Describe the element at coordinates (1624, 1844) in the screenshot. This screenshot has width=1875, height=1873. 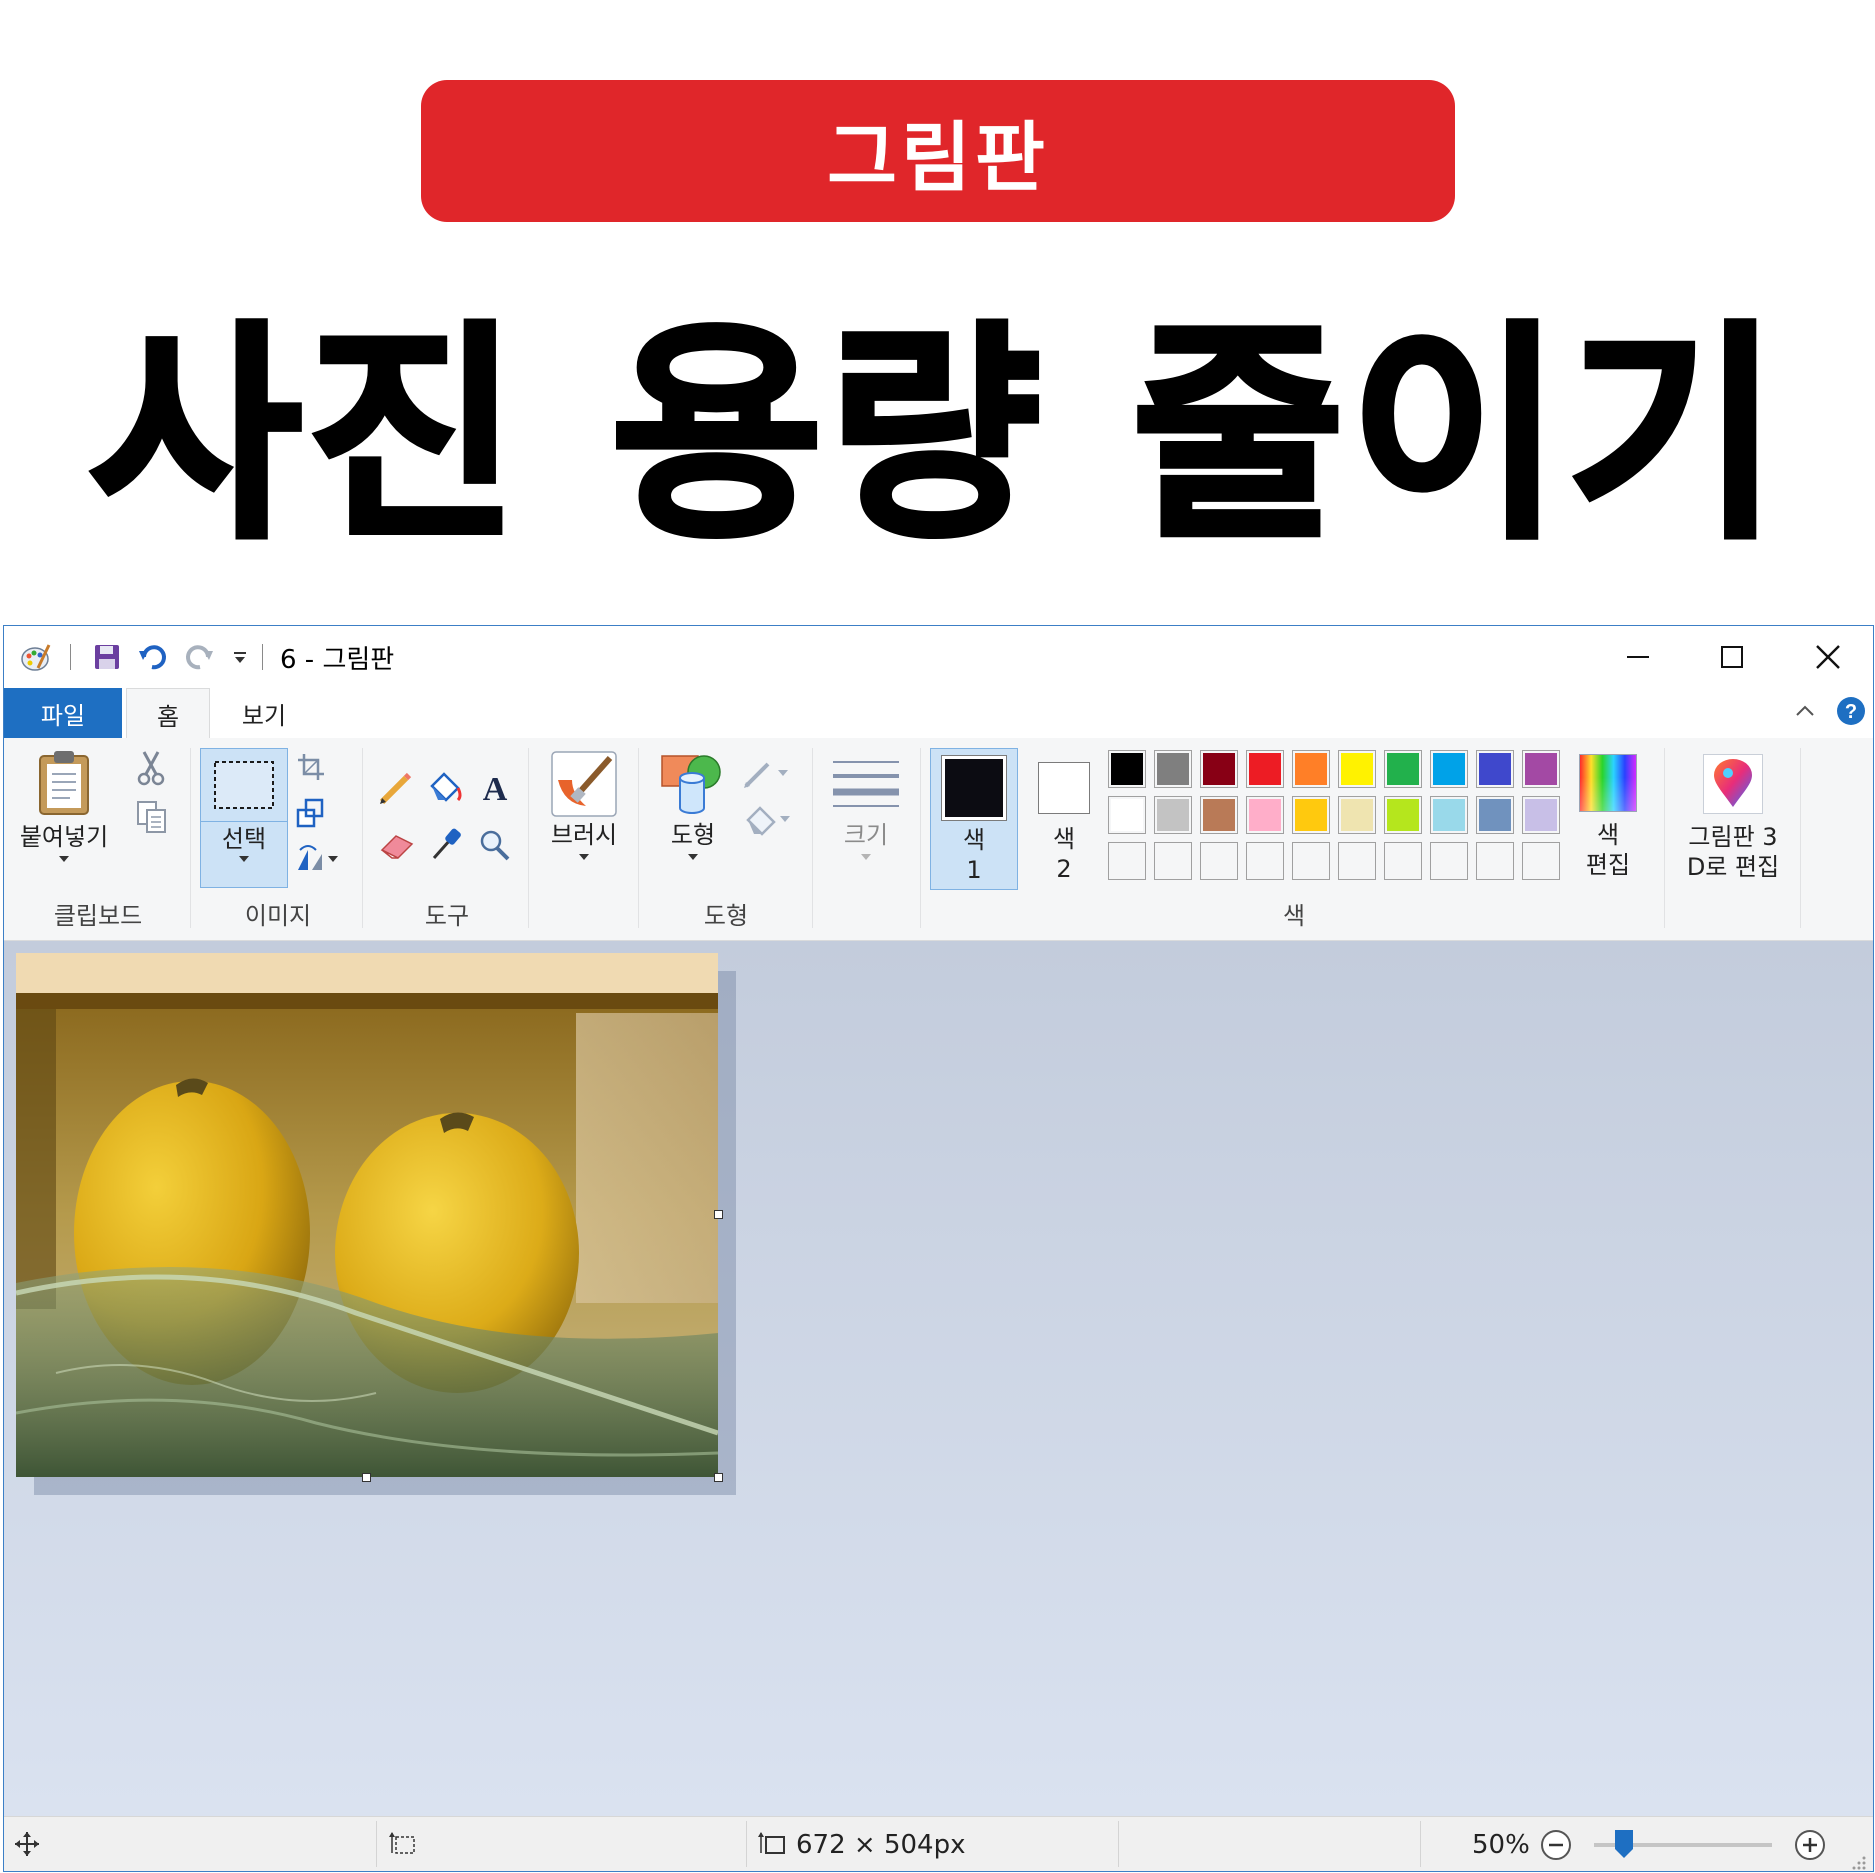
I see `zoom-slider-thumb` at that location.